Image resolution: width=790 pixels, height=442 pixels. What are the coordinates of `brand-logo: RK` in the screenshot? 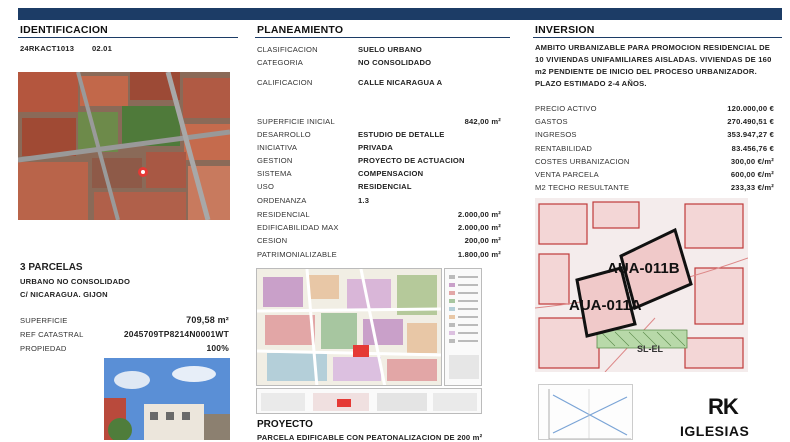 It's located at (723, 406).